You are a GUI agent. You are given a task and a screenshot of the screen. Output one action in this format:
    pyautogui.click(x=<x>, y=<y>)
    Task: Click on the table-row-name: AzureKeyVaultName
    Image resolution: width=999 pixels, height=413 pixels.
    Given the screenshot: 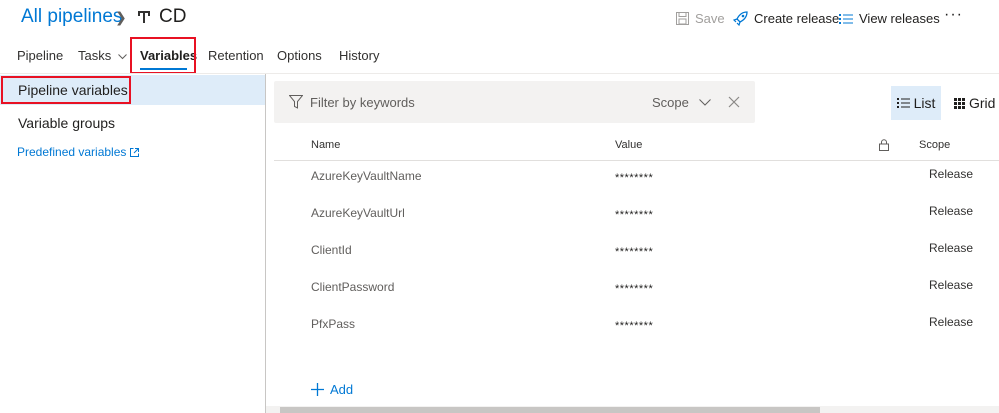 What is the action you would take?
    pyautogui.click(x=366, y=176)
    